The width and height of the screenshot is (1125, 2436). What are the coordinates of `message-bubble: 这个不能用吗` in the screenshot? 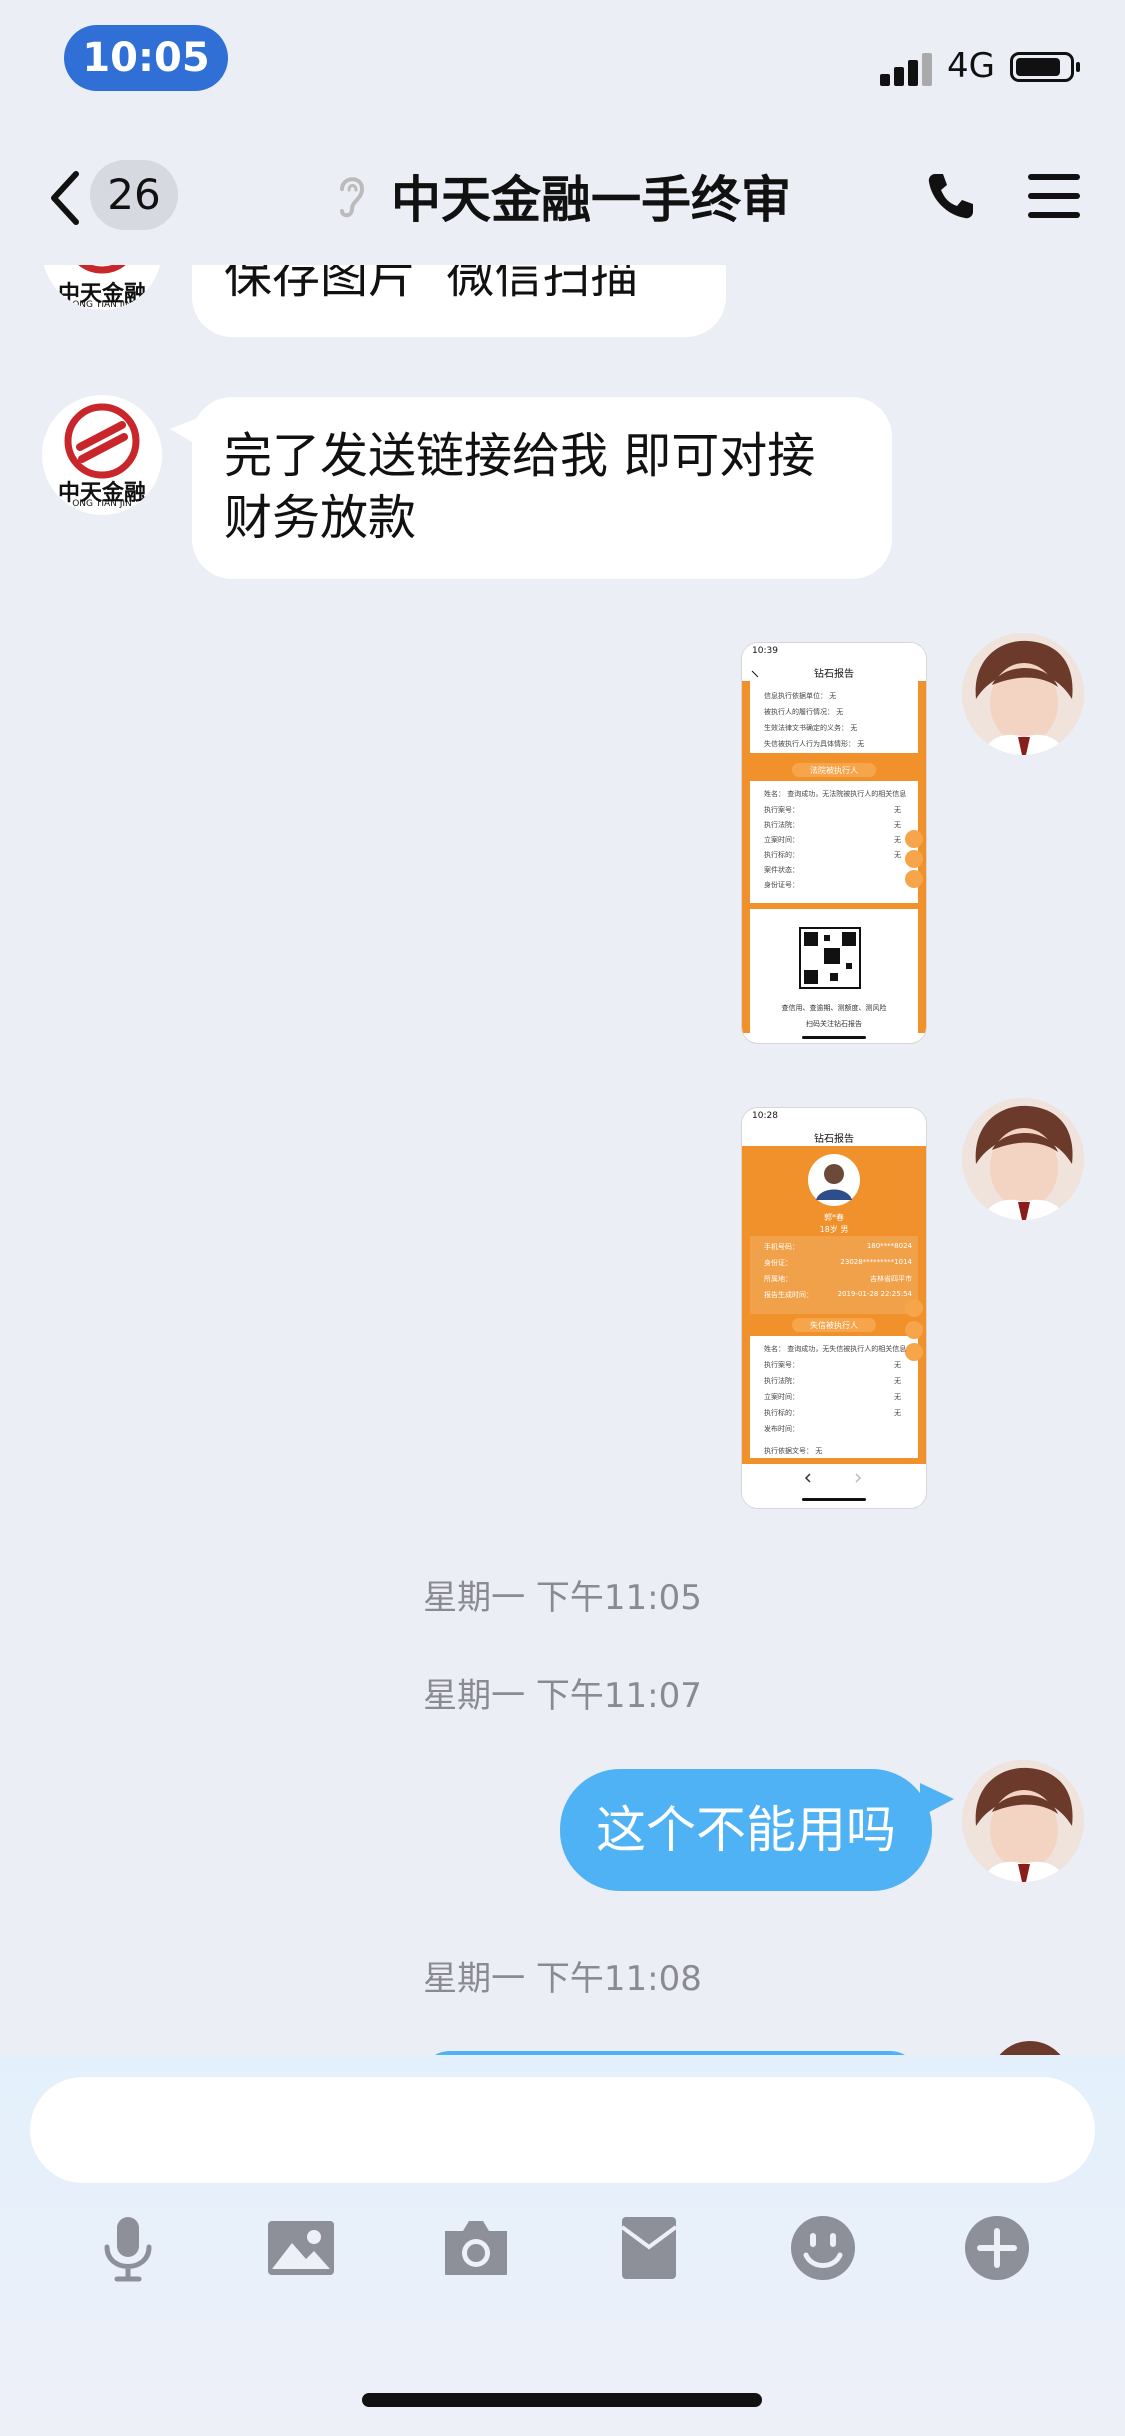 It's located at (746, 1830).